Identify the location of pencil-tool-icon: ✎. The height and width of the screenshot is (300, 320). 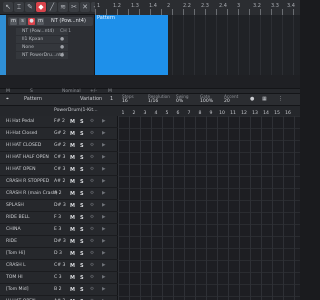
(30, 7).